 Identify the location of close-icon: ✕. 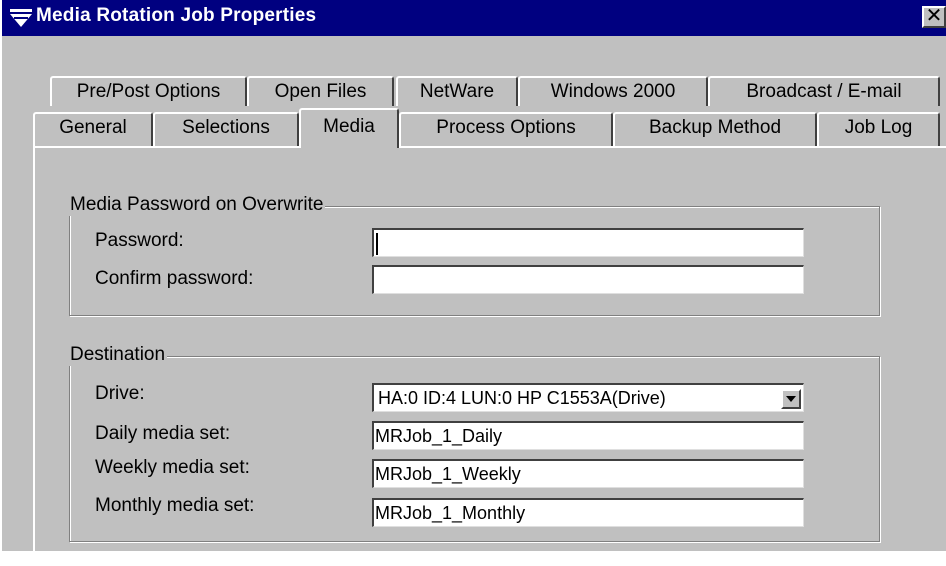
(934, 16).